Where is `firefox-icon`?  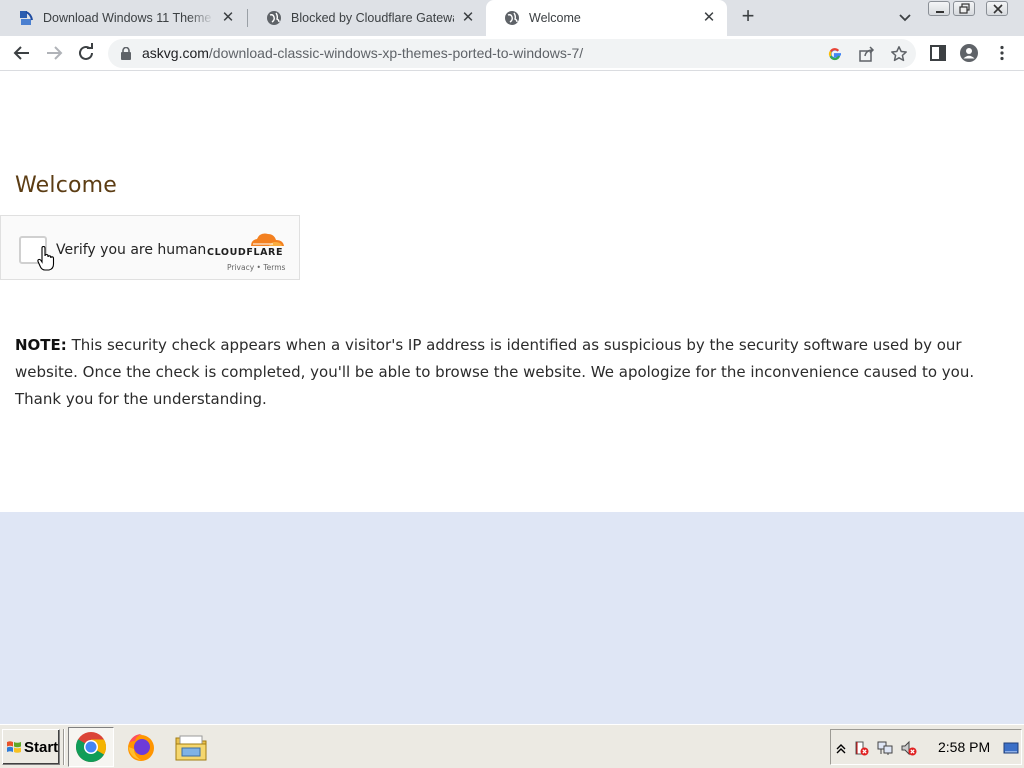 firefox-icon is located at coordinates (141, 747).